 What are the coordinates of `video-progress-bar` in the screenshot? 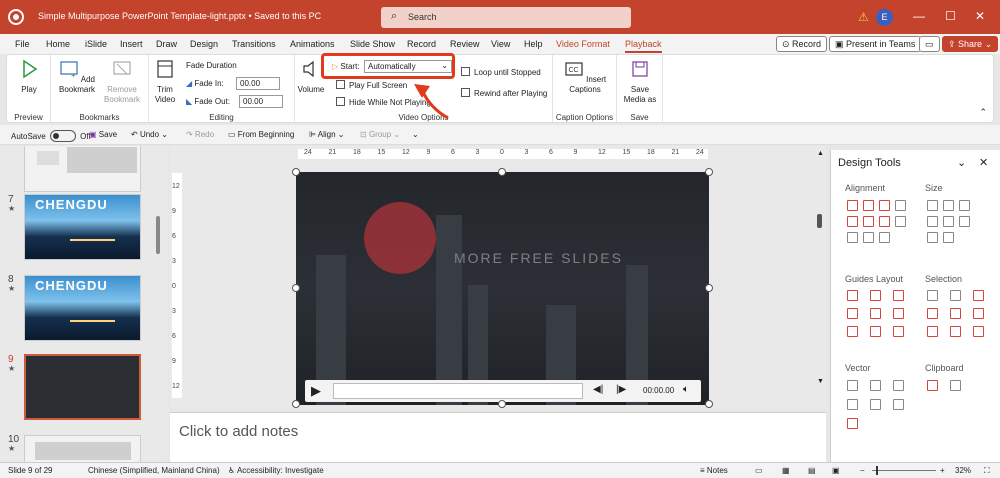 It's located at (458, 391).